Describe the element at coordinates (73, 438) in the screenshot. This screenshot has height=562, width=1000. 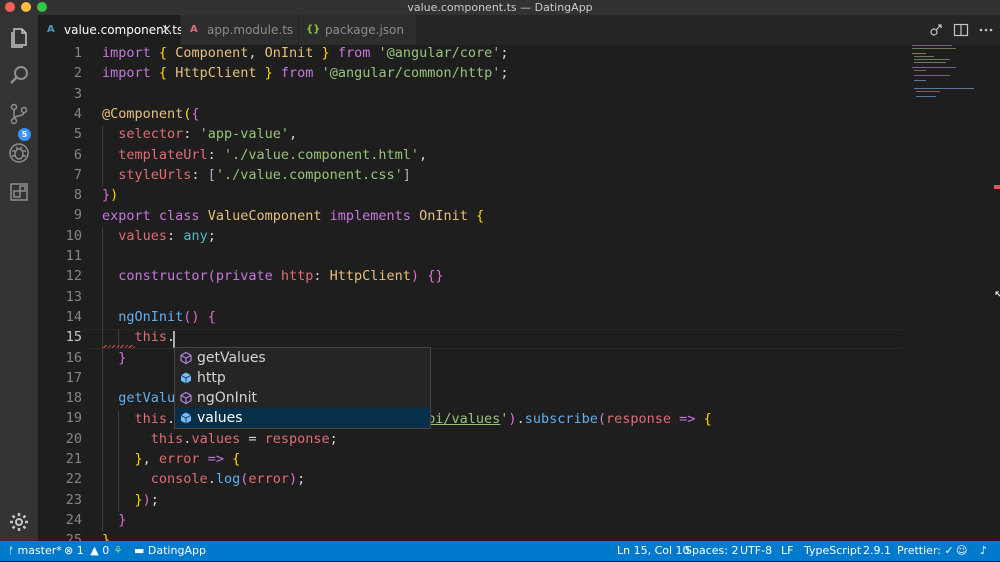
I see `line-number: 20` at that location.